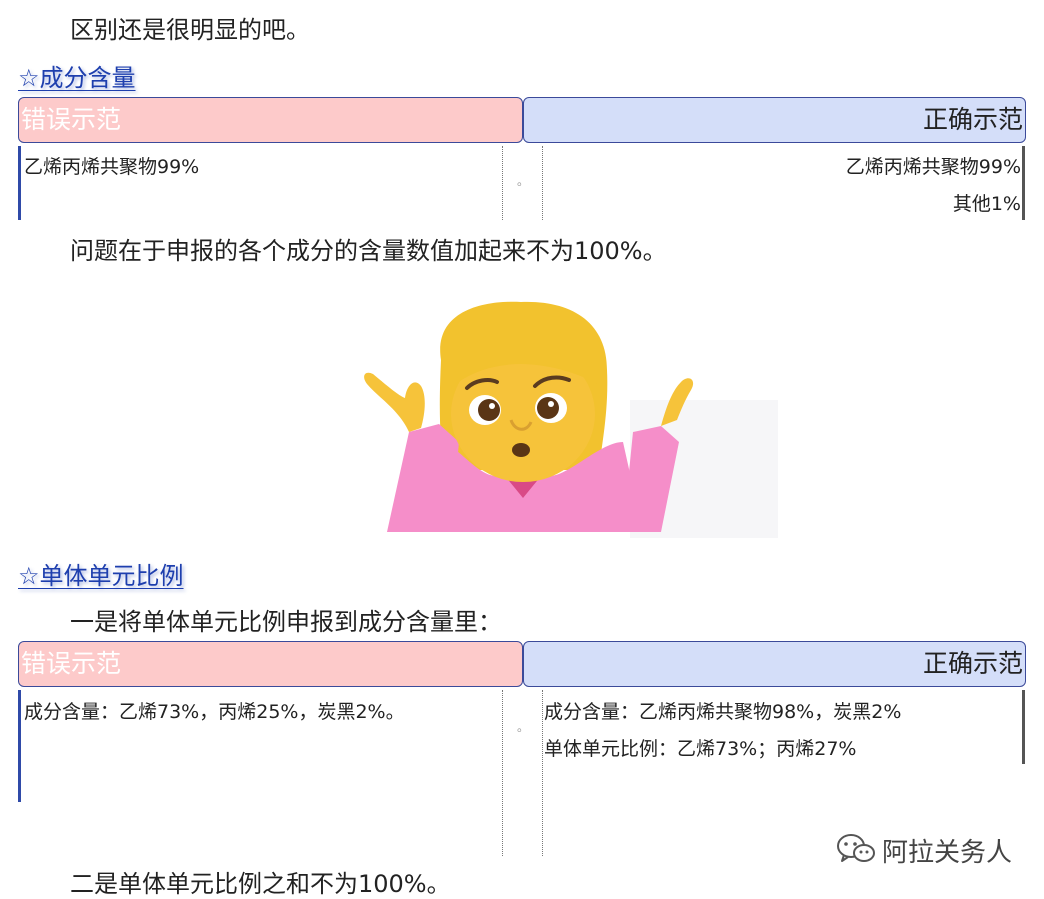  Describe the element at coordinates (986, 204) in the screenshot. I see `right-line-2: 其他1%` at that location.